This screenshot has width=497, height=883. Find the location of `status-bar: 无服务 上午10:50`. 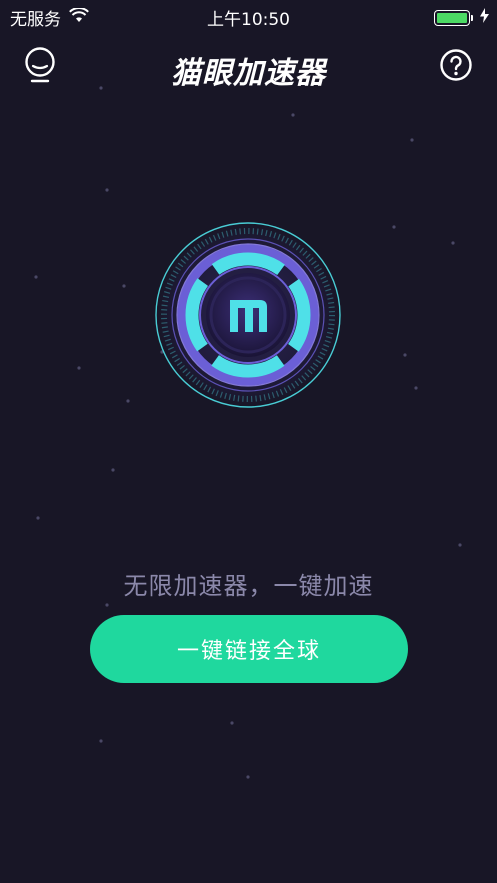

status-bar: 无服务 上午10:50 is located at coordinates (248, 16).